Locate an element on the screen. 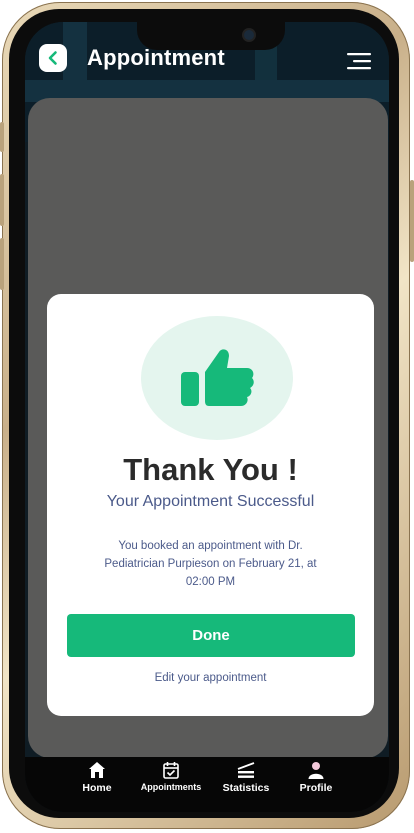  back-button is located at coordinates (53, 58).